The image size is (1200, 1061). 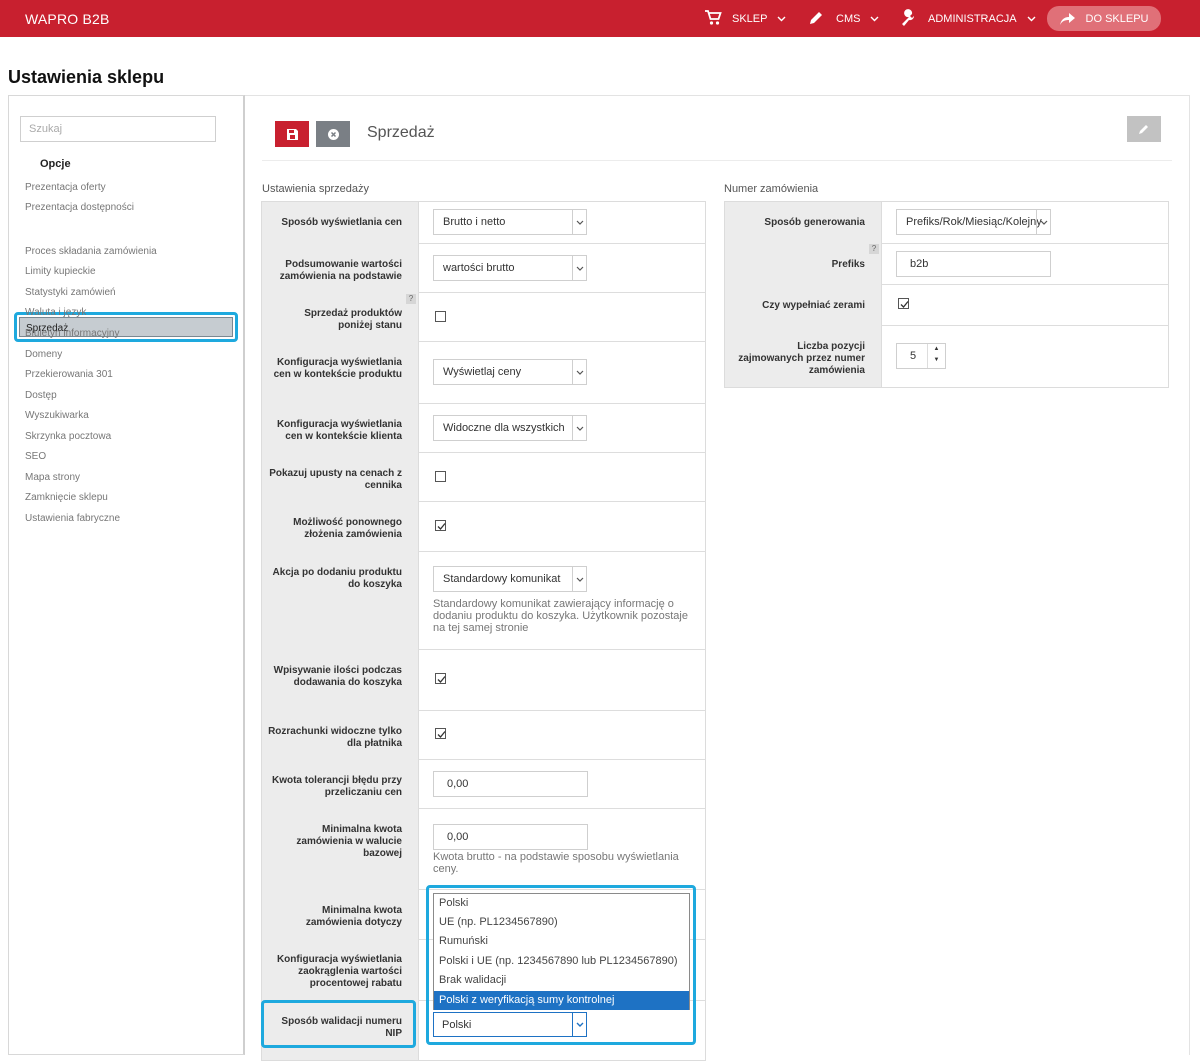 I want to click on tolerance-input: 0,00, so click(x=510, y=784).